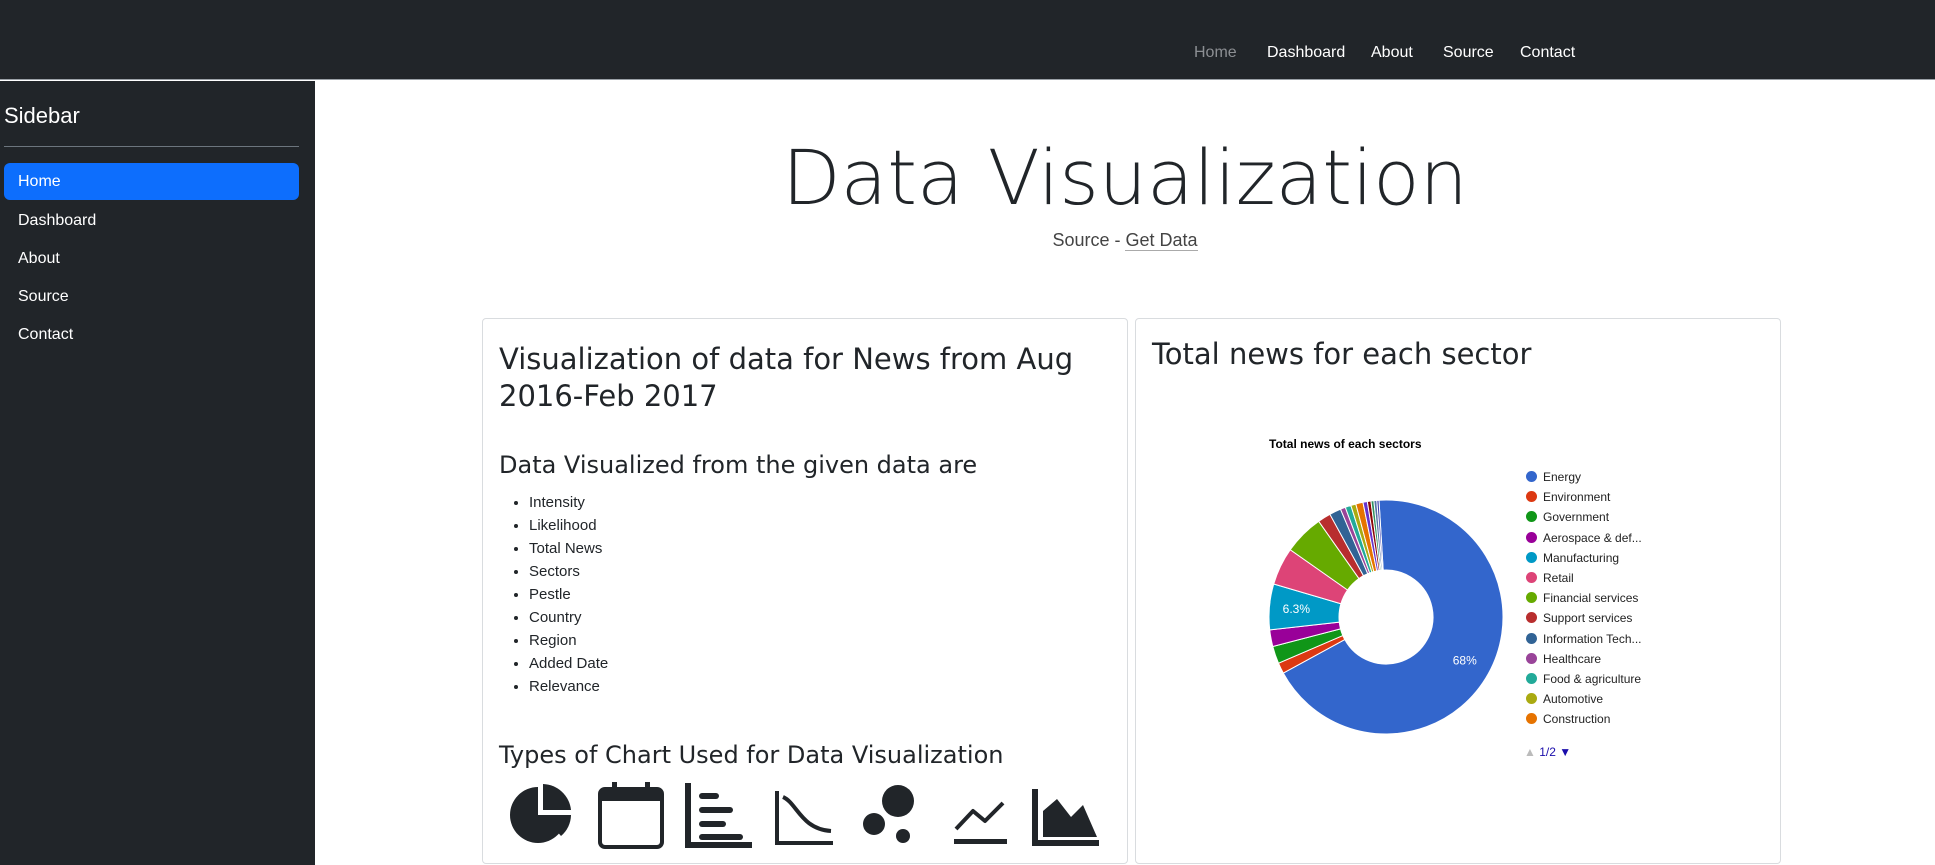  Describe the element at coordinates (568, 617) in the screenshot. I see `list-item: Country` at that location.